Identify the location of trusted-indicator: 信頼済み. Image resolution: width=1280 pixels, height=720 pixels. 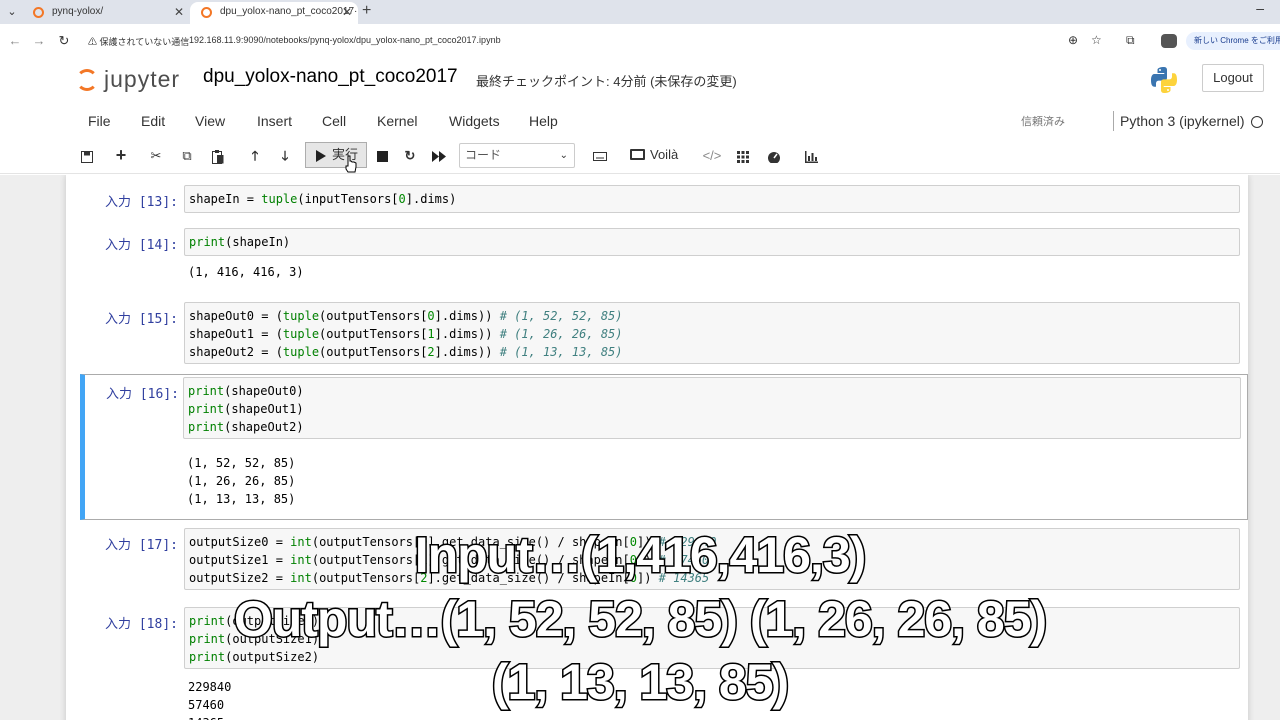
(1043, 121).